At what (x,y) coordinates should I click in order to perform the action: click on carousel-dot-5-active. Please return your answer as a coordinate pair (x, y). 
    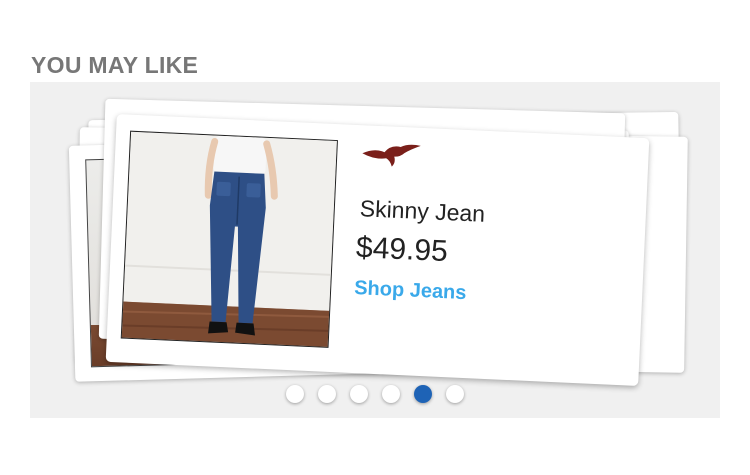
    Looking at the image, I should click on (423, 394).